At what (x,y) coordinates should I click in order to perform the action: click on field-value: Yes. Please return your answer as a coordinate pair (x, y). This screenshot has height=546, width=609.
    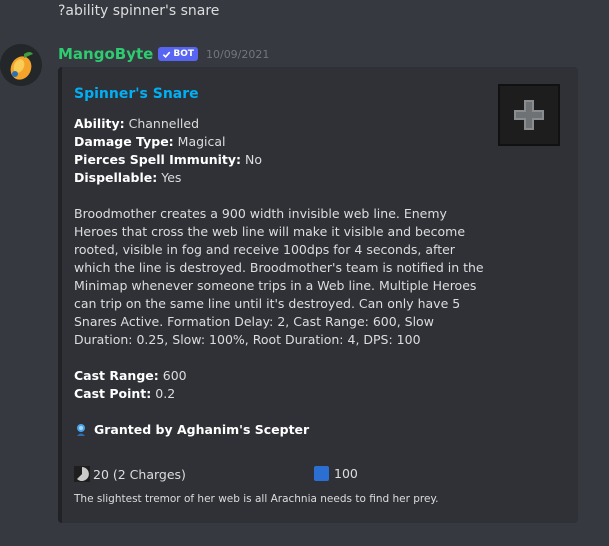
    Looking at the image, I should click on (171, 177).